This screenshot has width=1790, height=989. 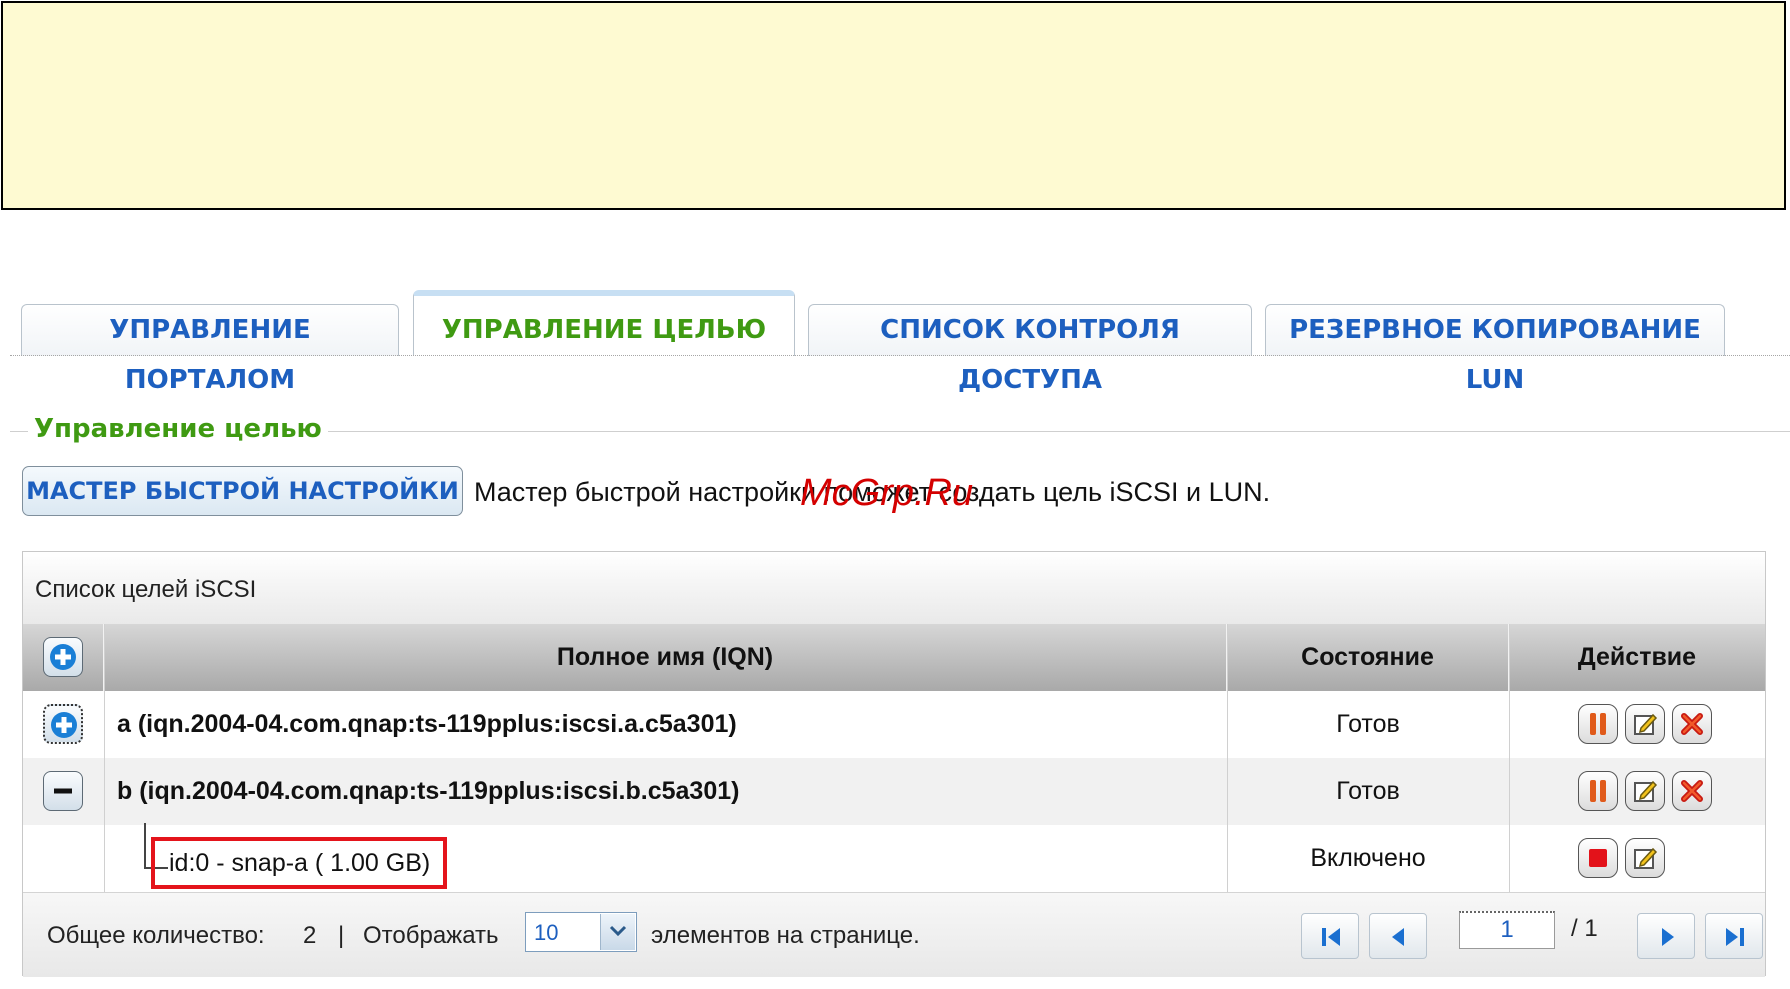 What do you see at coordinates (310, 935) in the screenshot?
I see `total-value: 2` at bounding box center [310, 935].